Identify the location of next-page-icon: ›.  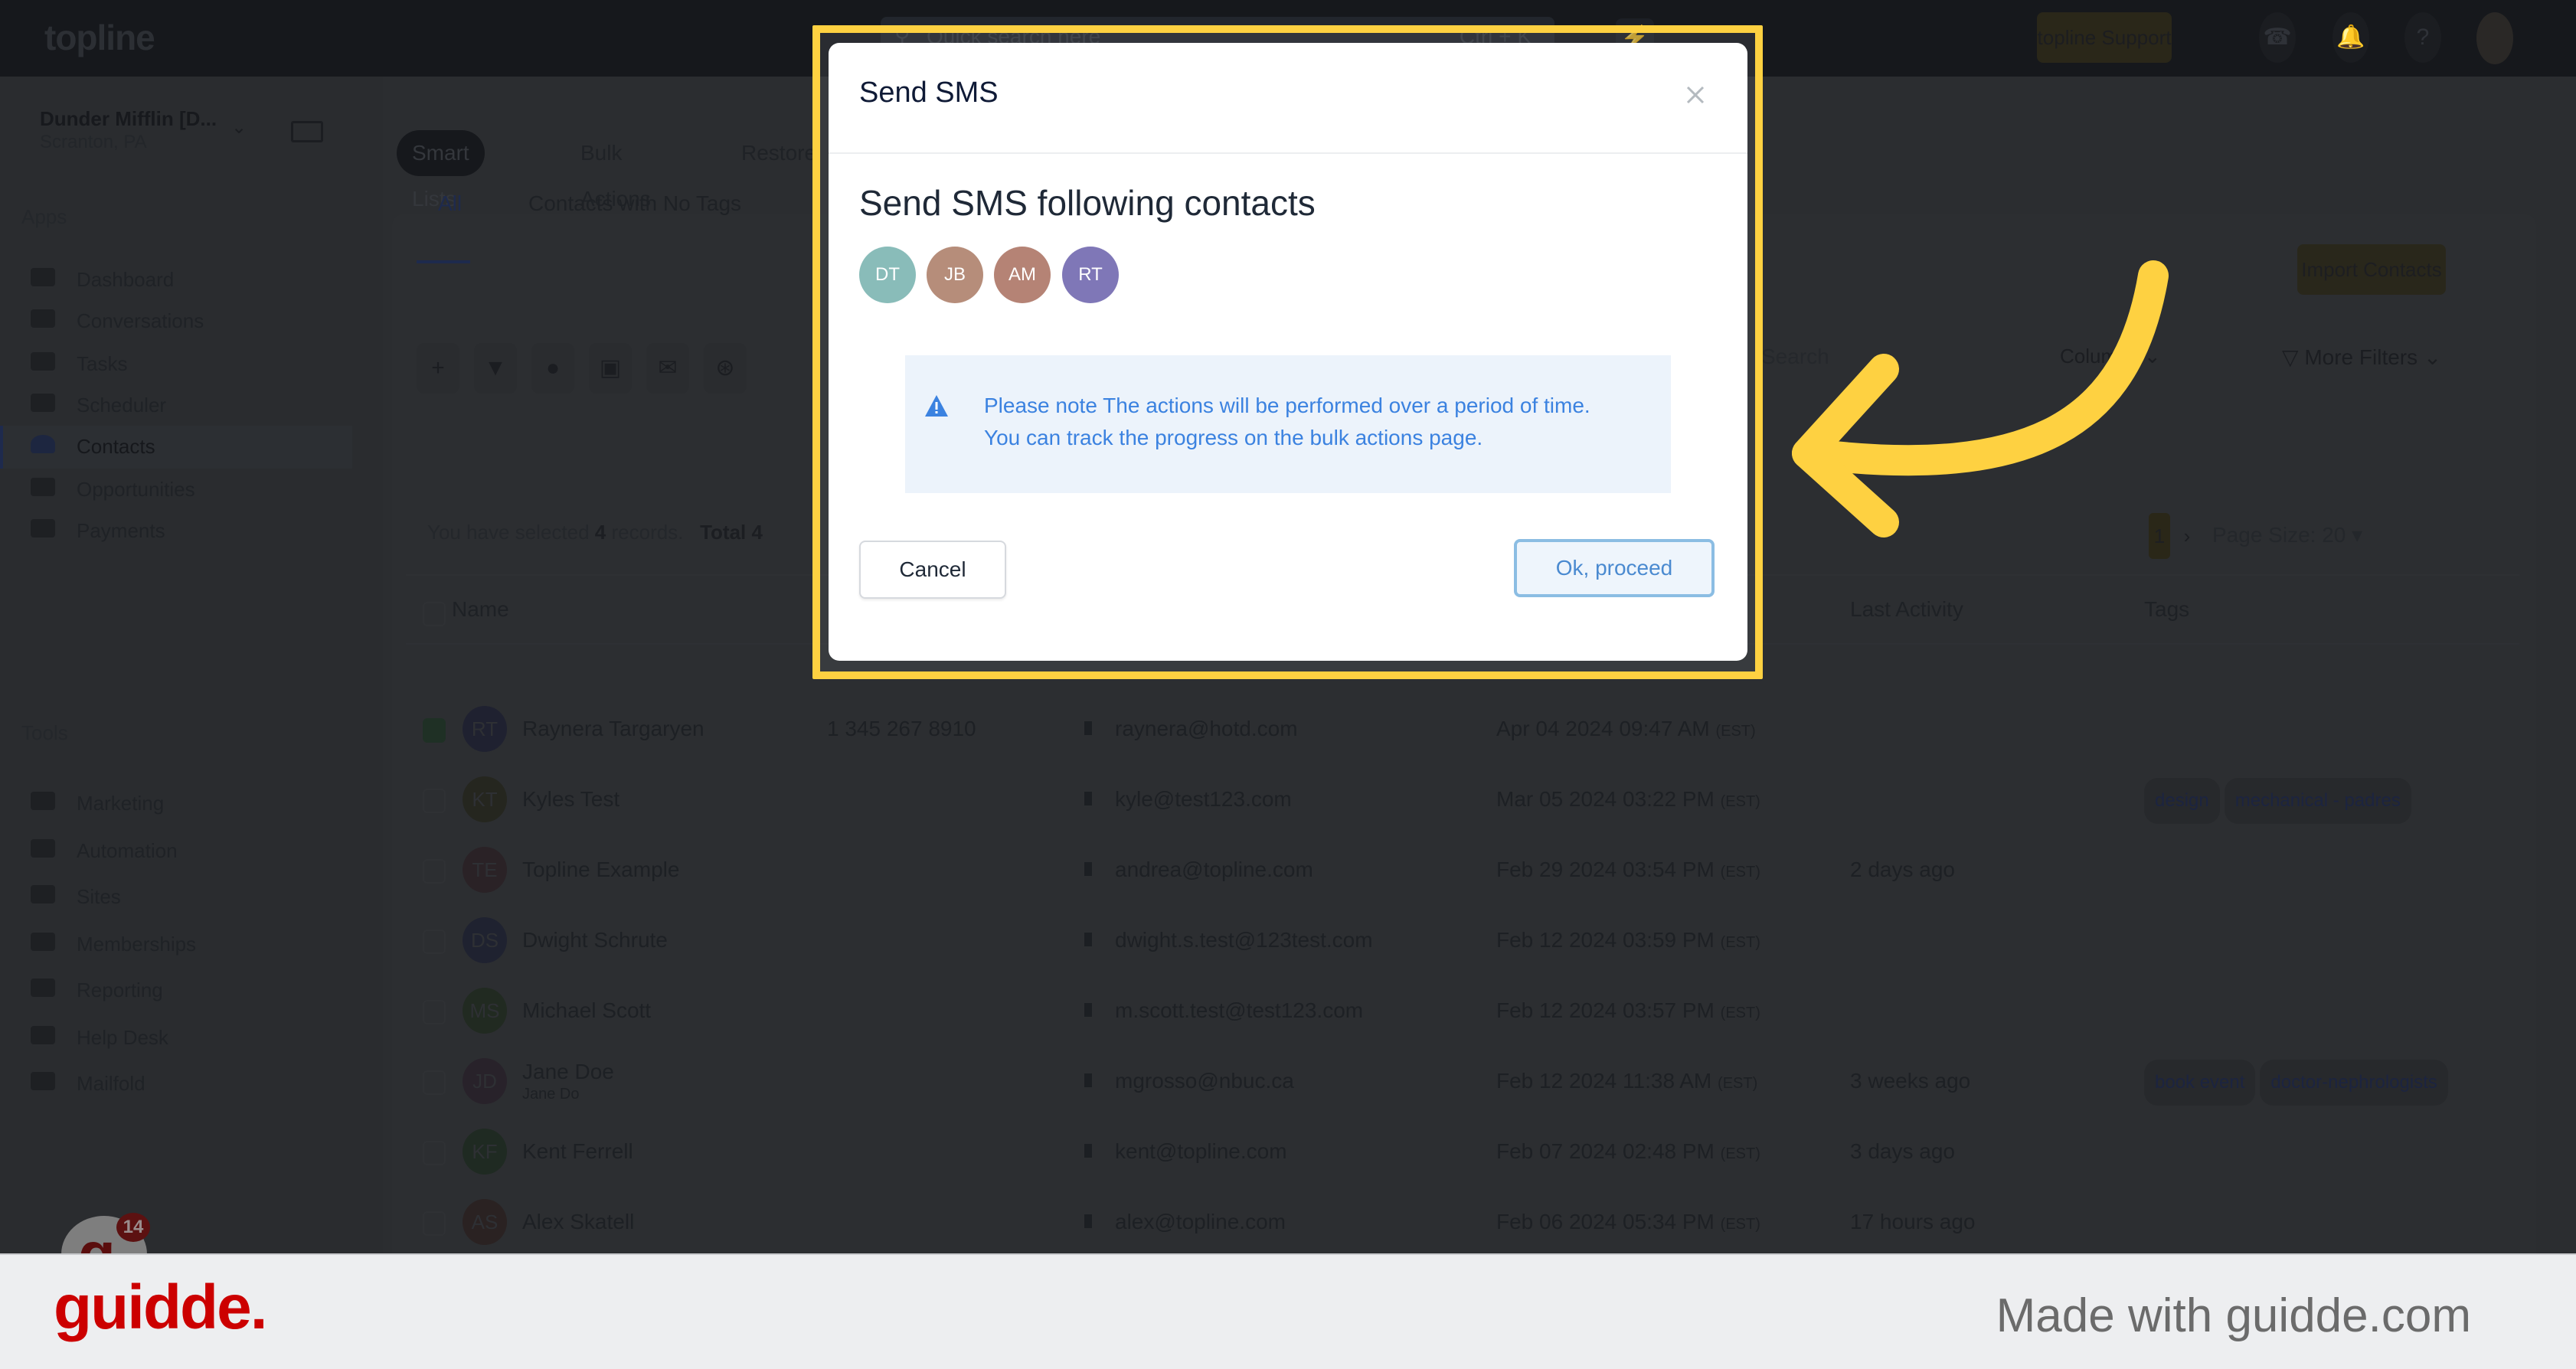
(2187, 536).